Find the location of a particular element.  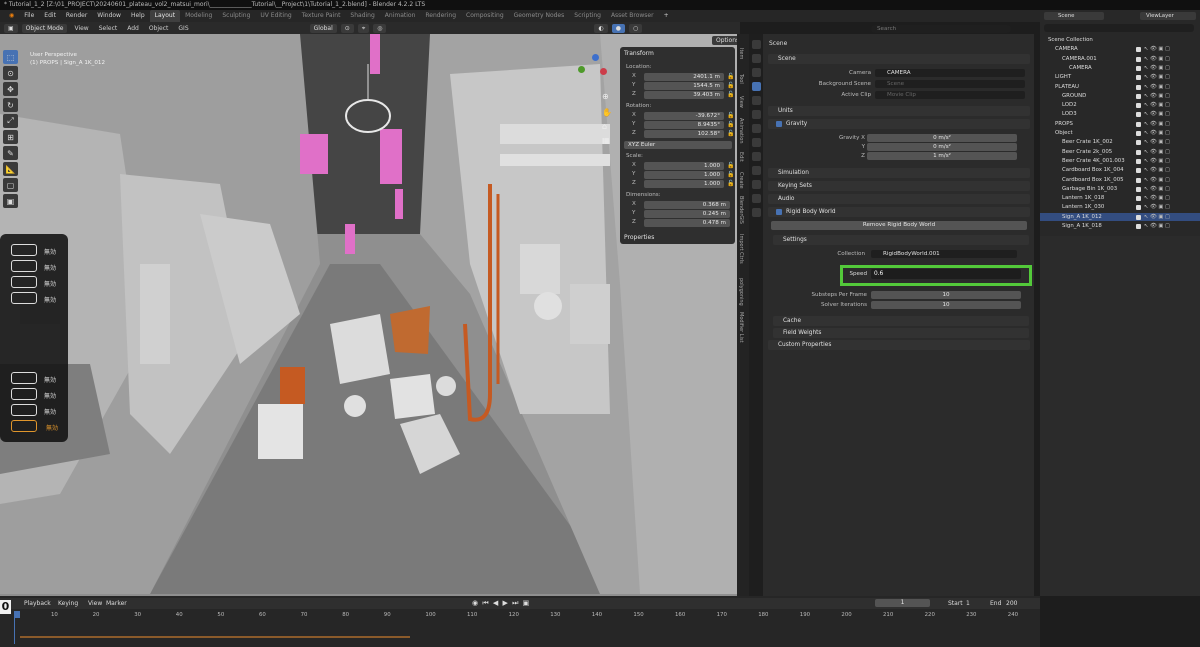

move-icon: ✥ is located at coordinates (10, 89).